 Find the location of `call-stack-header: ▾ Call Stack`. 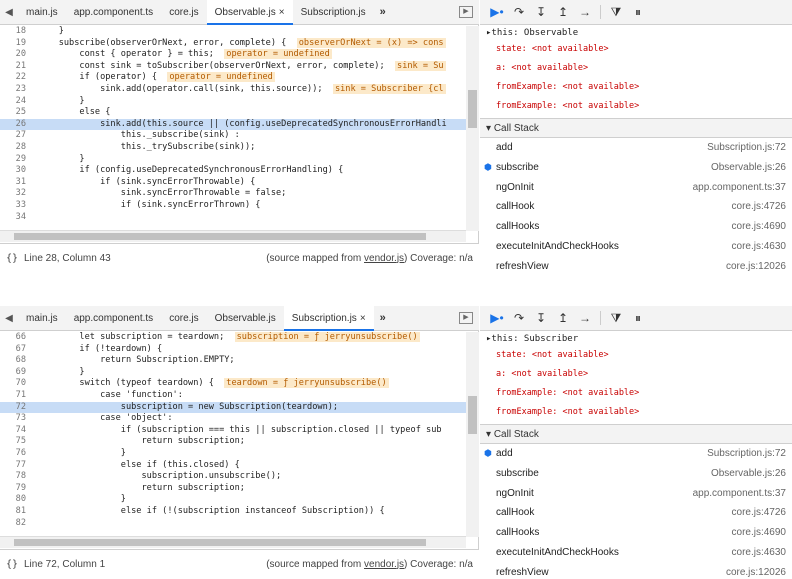

call-stack-header: ▾ Call Stack is located at coordinates (636, 434).